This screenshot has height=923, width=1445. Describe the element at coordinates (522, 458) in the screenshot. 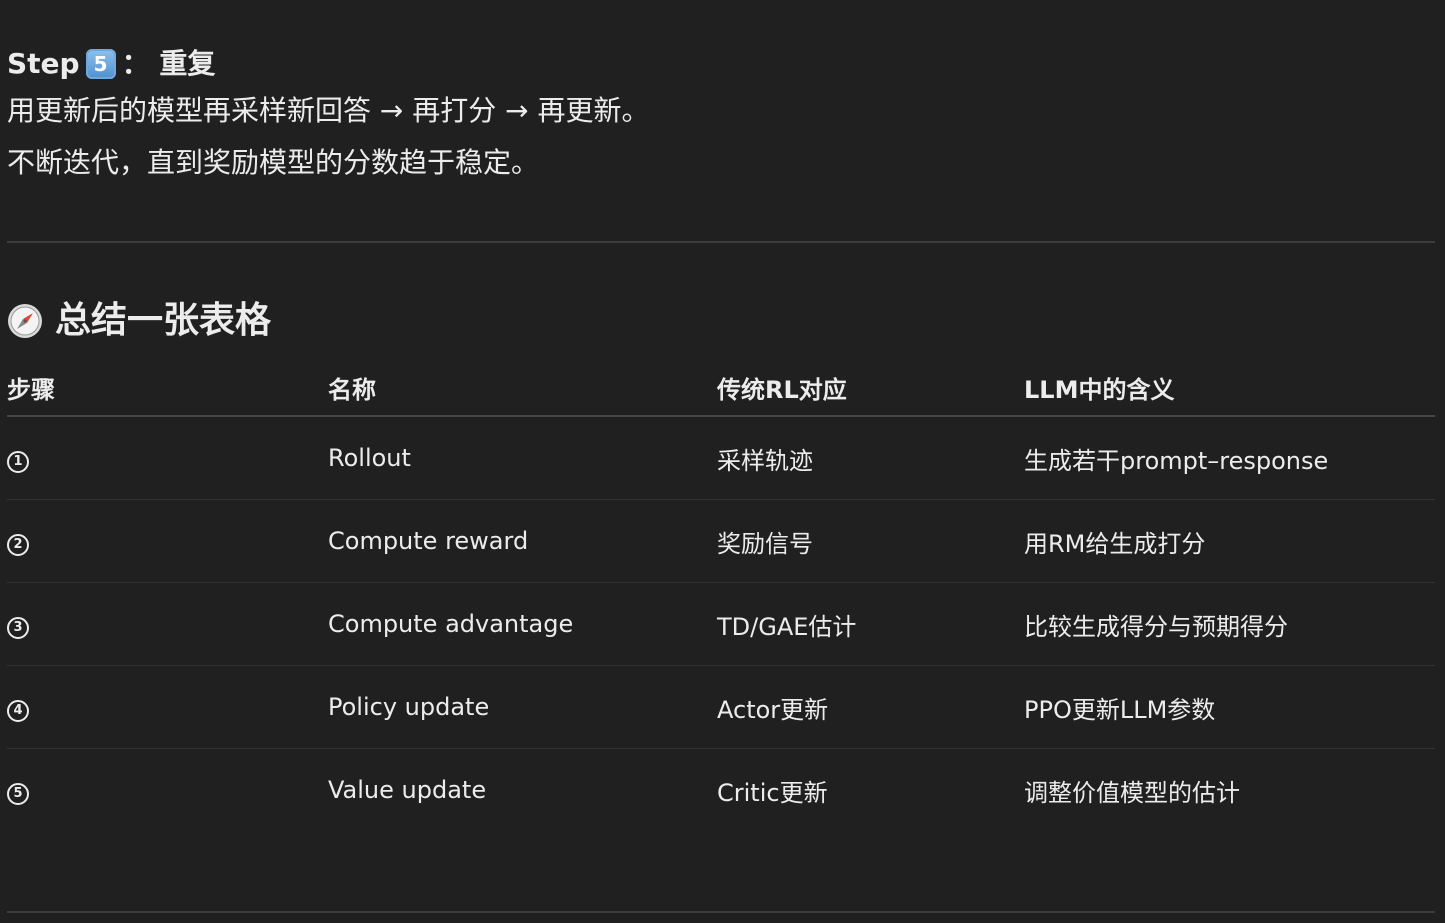

I see `cell-name: Rollout` at that location.